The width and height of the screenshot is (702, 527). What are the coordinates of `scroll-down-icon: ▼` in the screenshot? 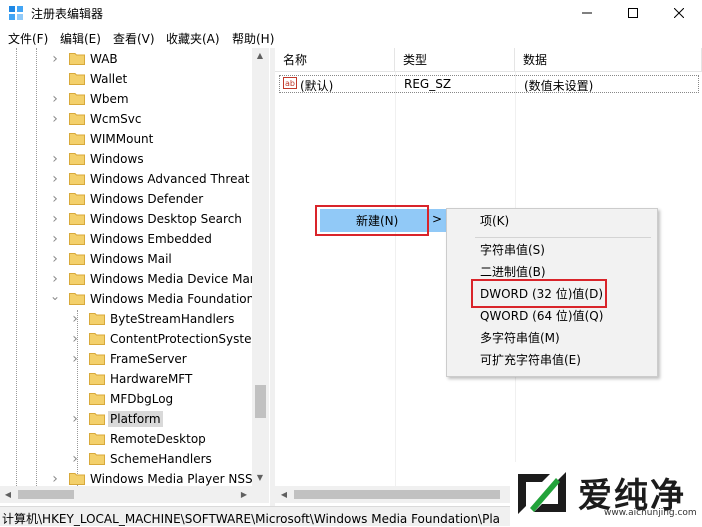 It's located at (260, 478).